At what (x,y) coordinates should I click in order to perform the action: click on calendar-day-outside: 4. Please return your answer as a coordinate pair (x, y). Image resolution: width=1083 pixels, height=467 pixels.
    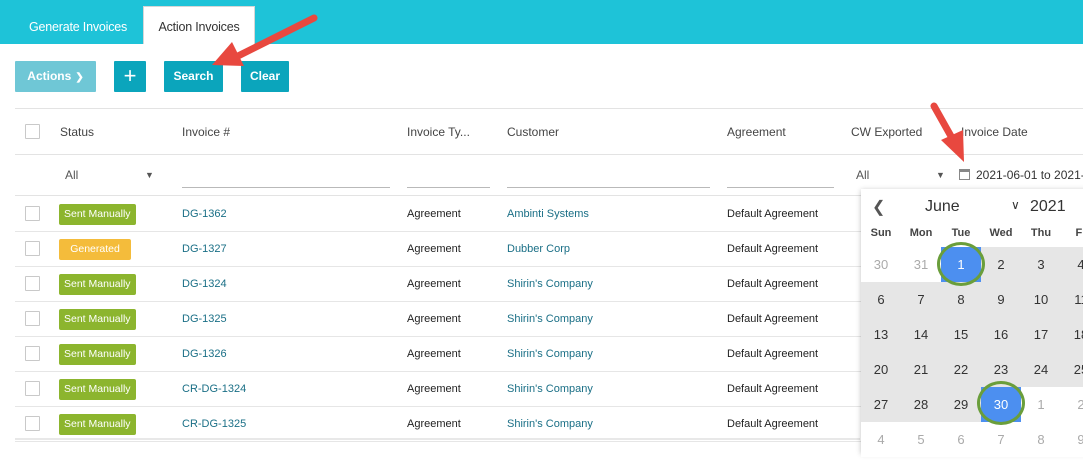
    Looking at the image, I should click on (881, 439).